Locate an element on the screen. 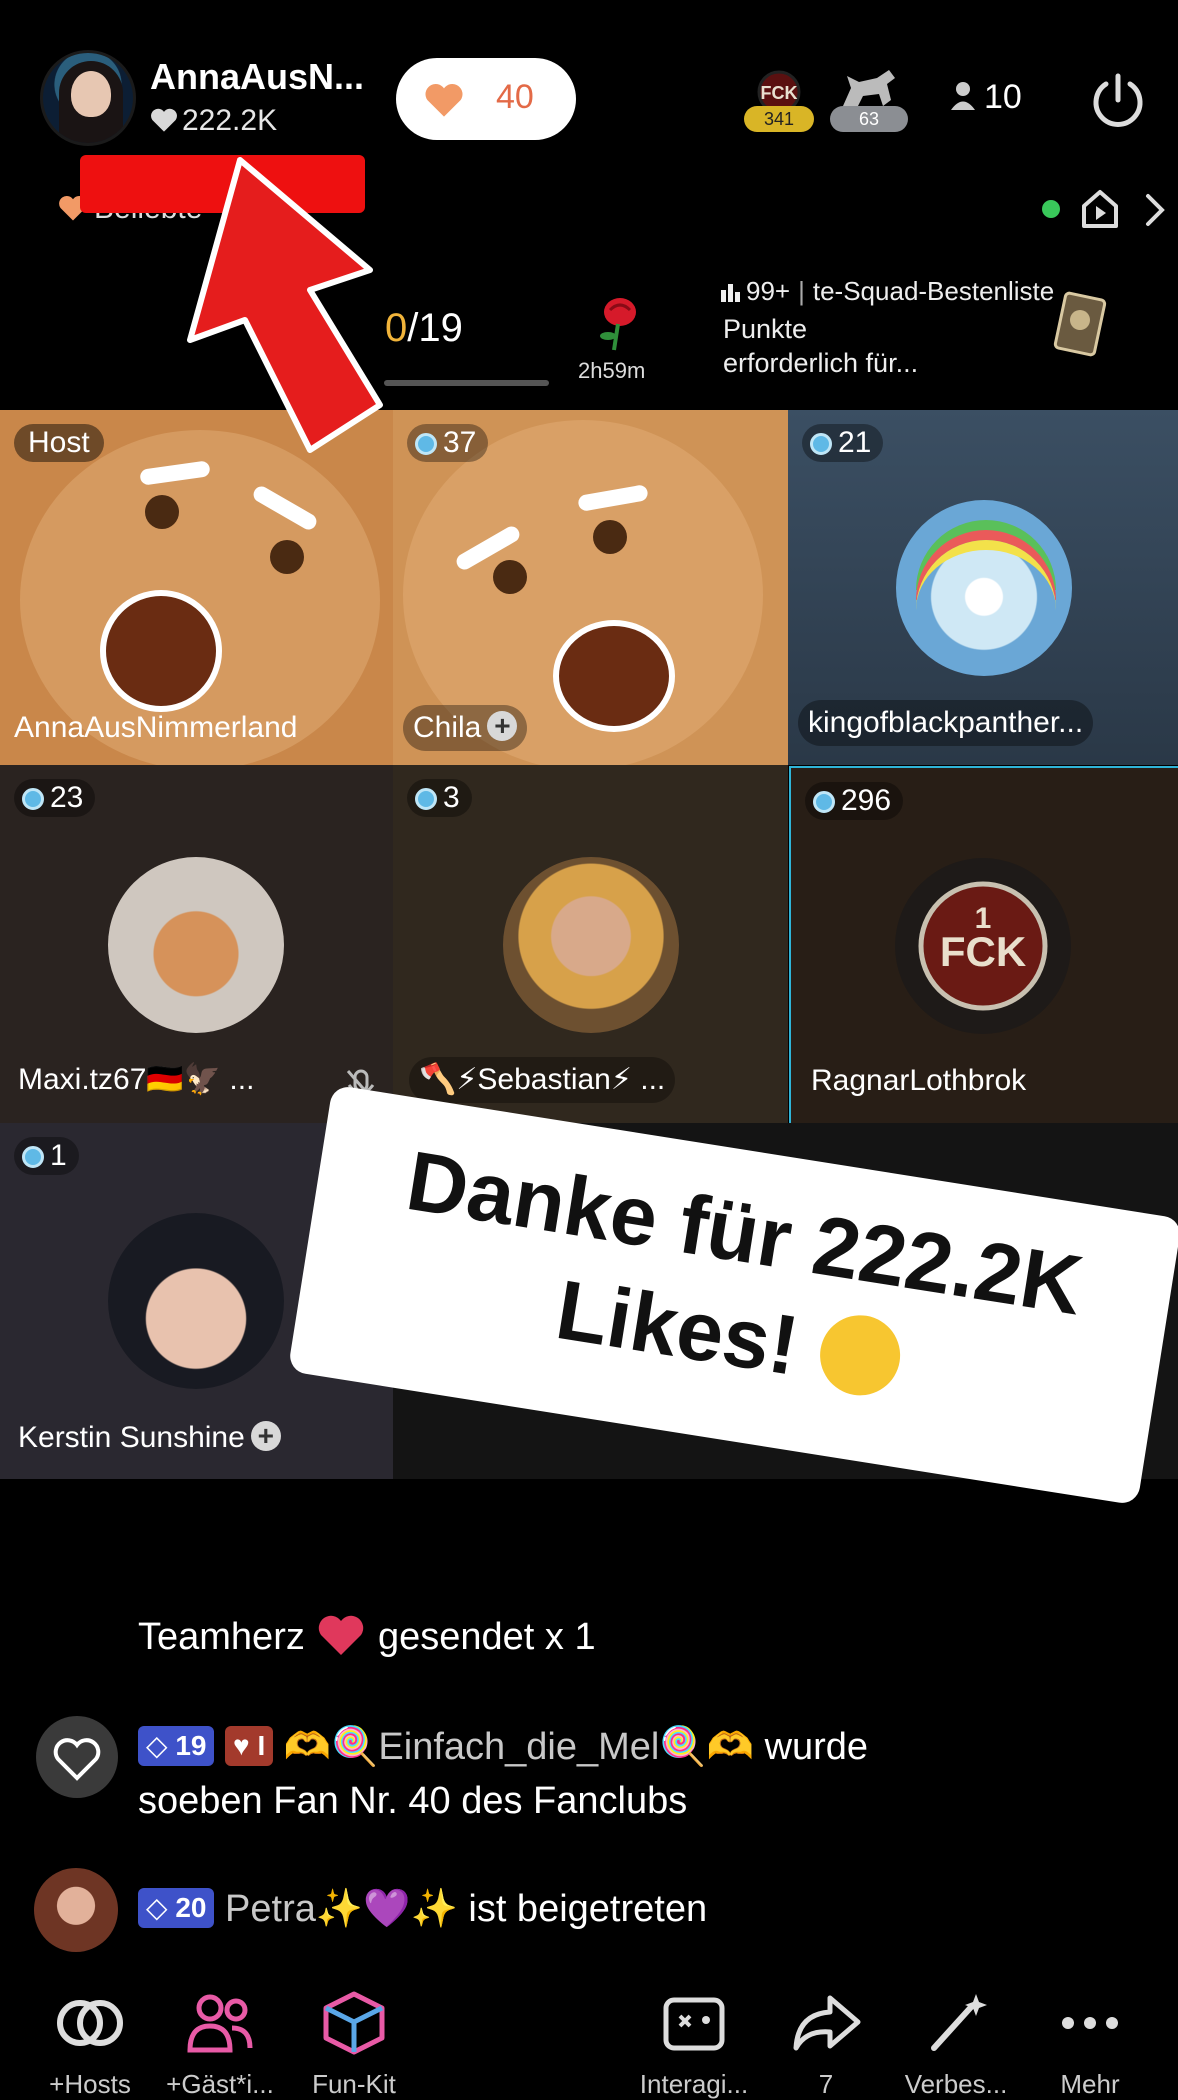 Image resolution: width=1178 pixels, height=2100 pixels. game-controller-icon is located at coordinates (694, 2024).